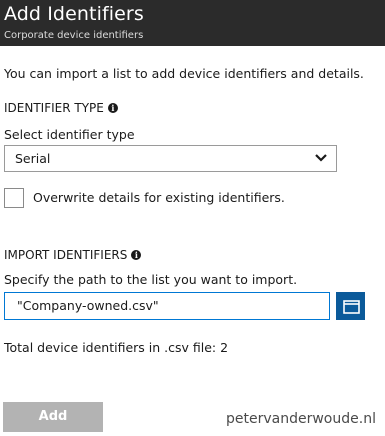 This screenshot has height=436, width=385. What do you see at coordinates (301, 419) in the screenshot?
I see `watermark-text: petervanderwoude.nl` at bounding box center [301, 419].